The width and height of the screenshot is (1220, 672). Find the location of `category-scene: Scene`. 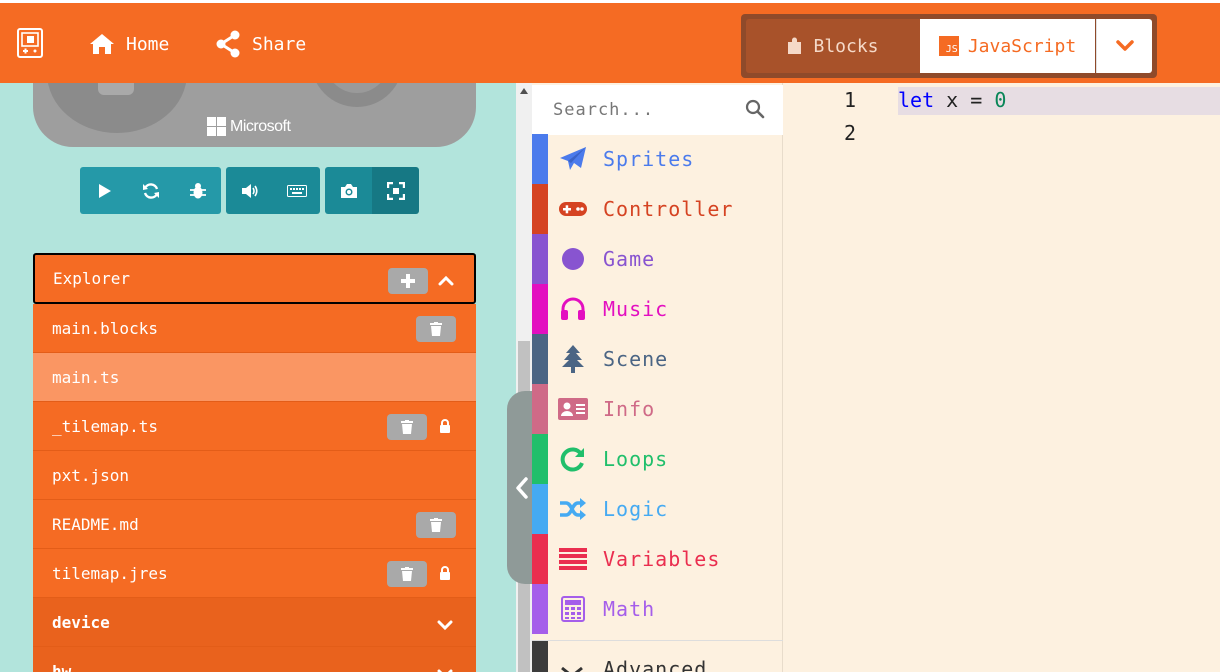

category-scene: Scene is located at coordinates (657, 359).